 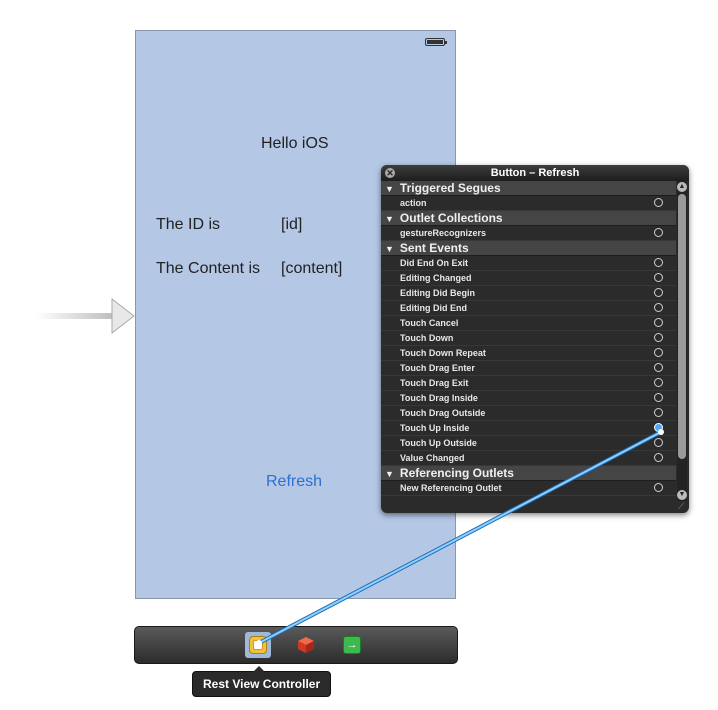 I want to click on scroll-thumb, so click(x=682, y=326).